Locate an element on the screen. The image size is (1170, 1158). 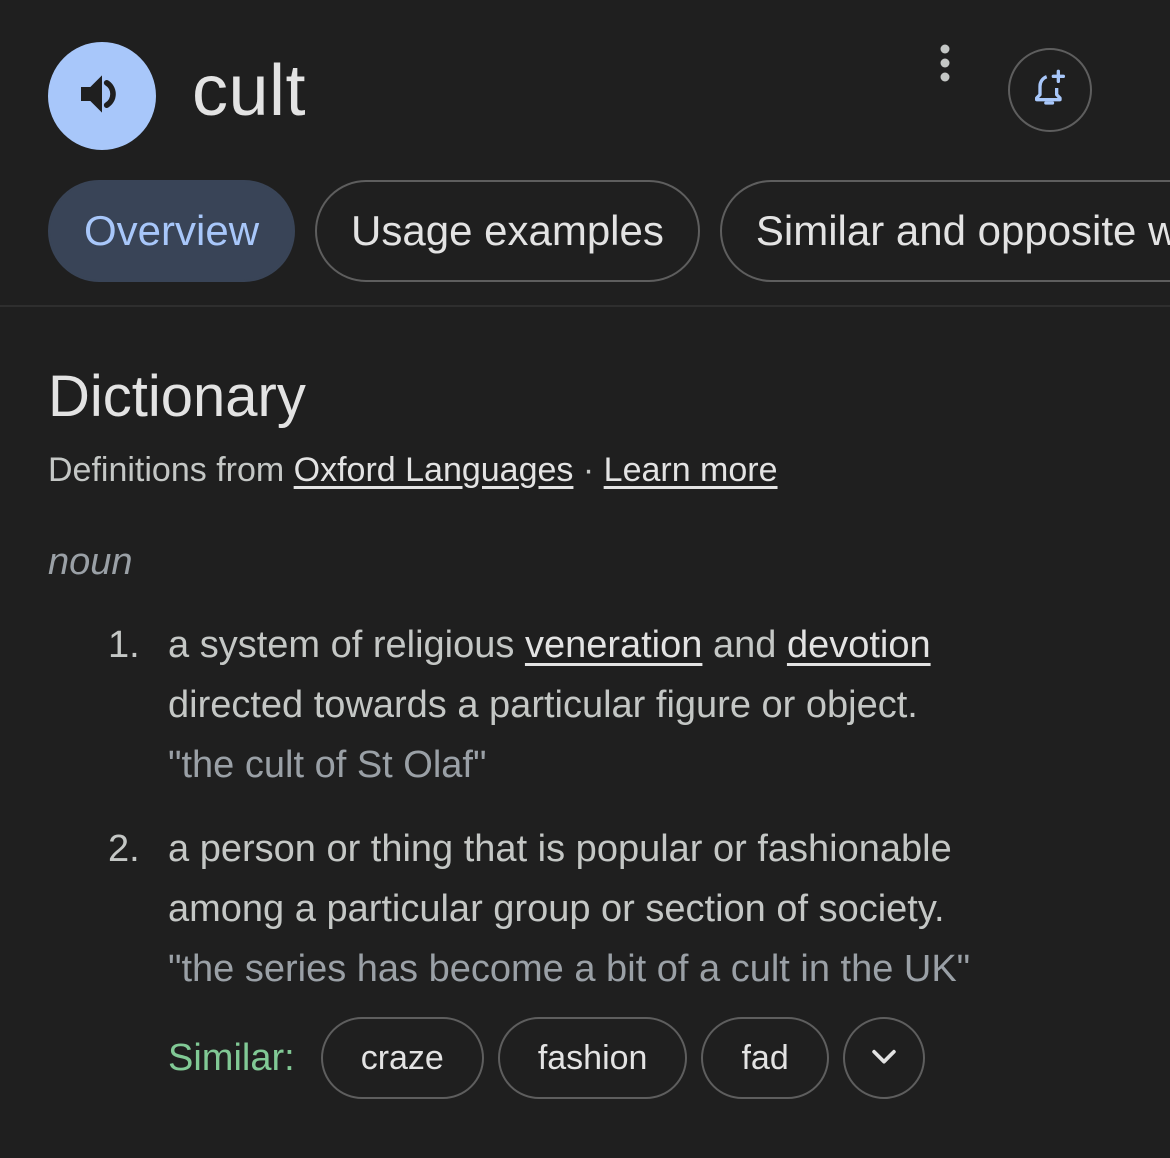
pronunciation-button is located at coordinates (102, 96).